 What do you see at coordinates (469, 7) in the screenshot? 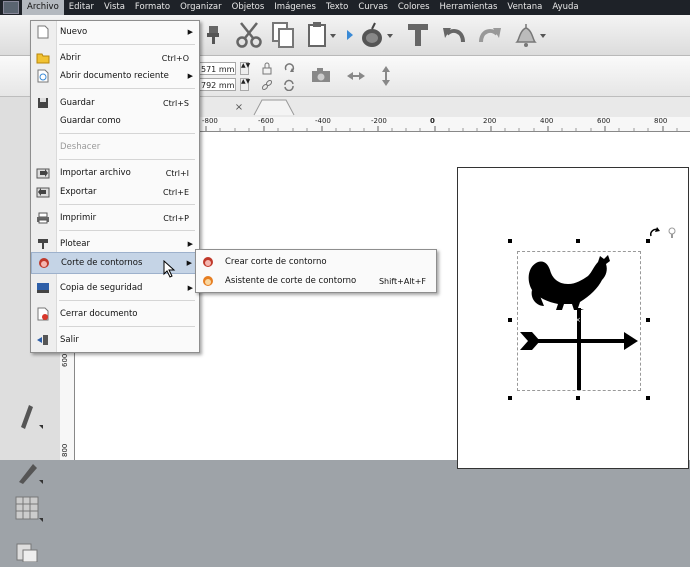
I see `menu-herramientas: Herramientas` at bounding box center [469, 7].